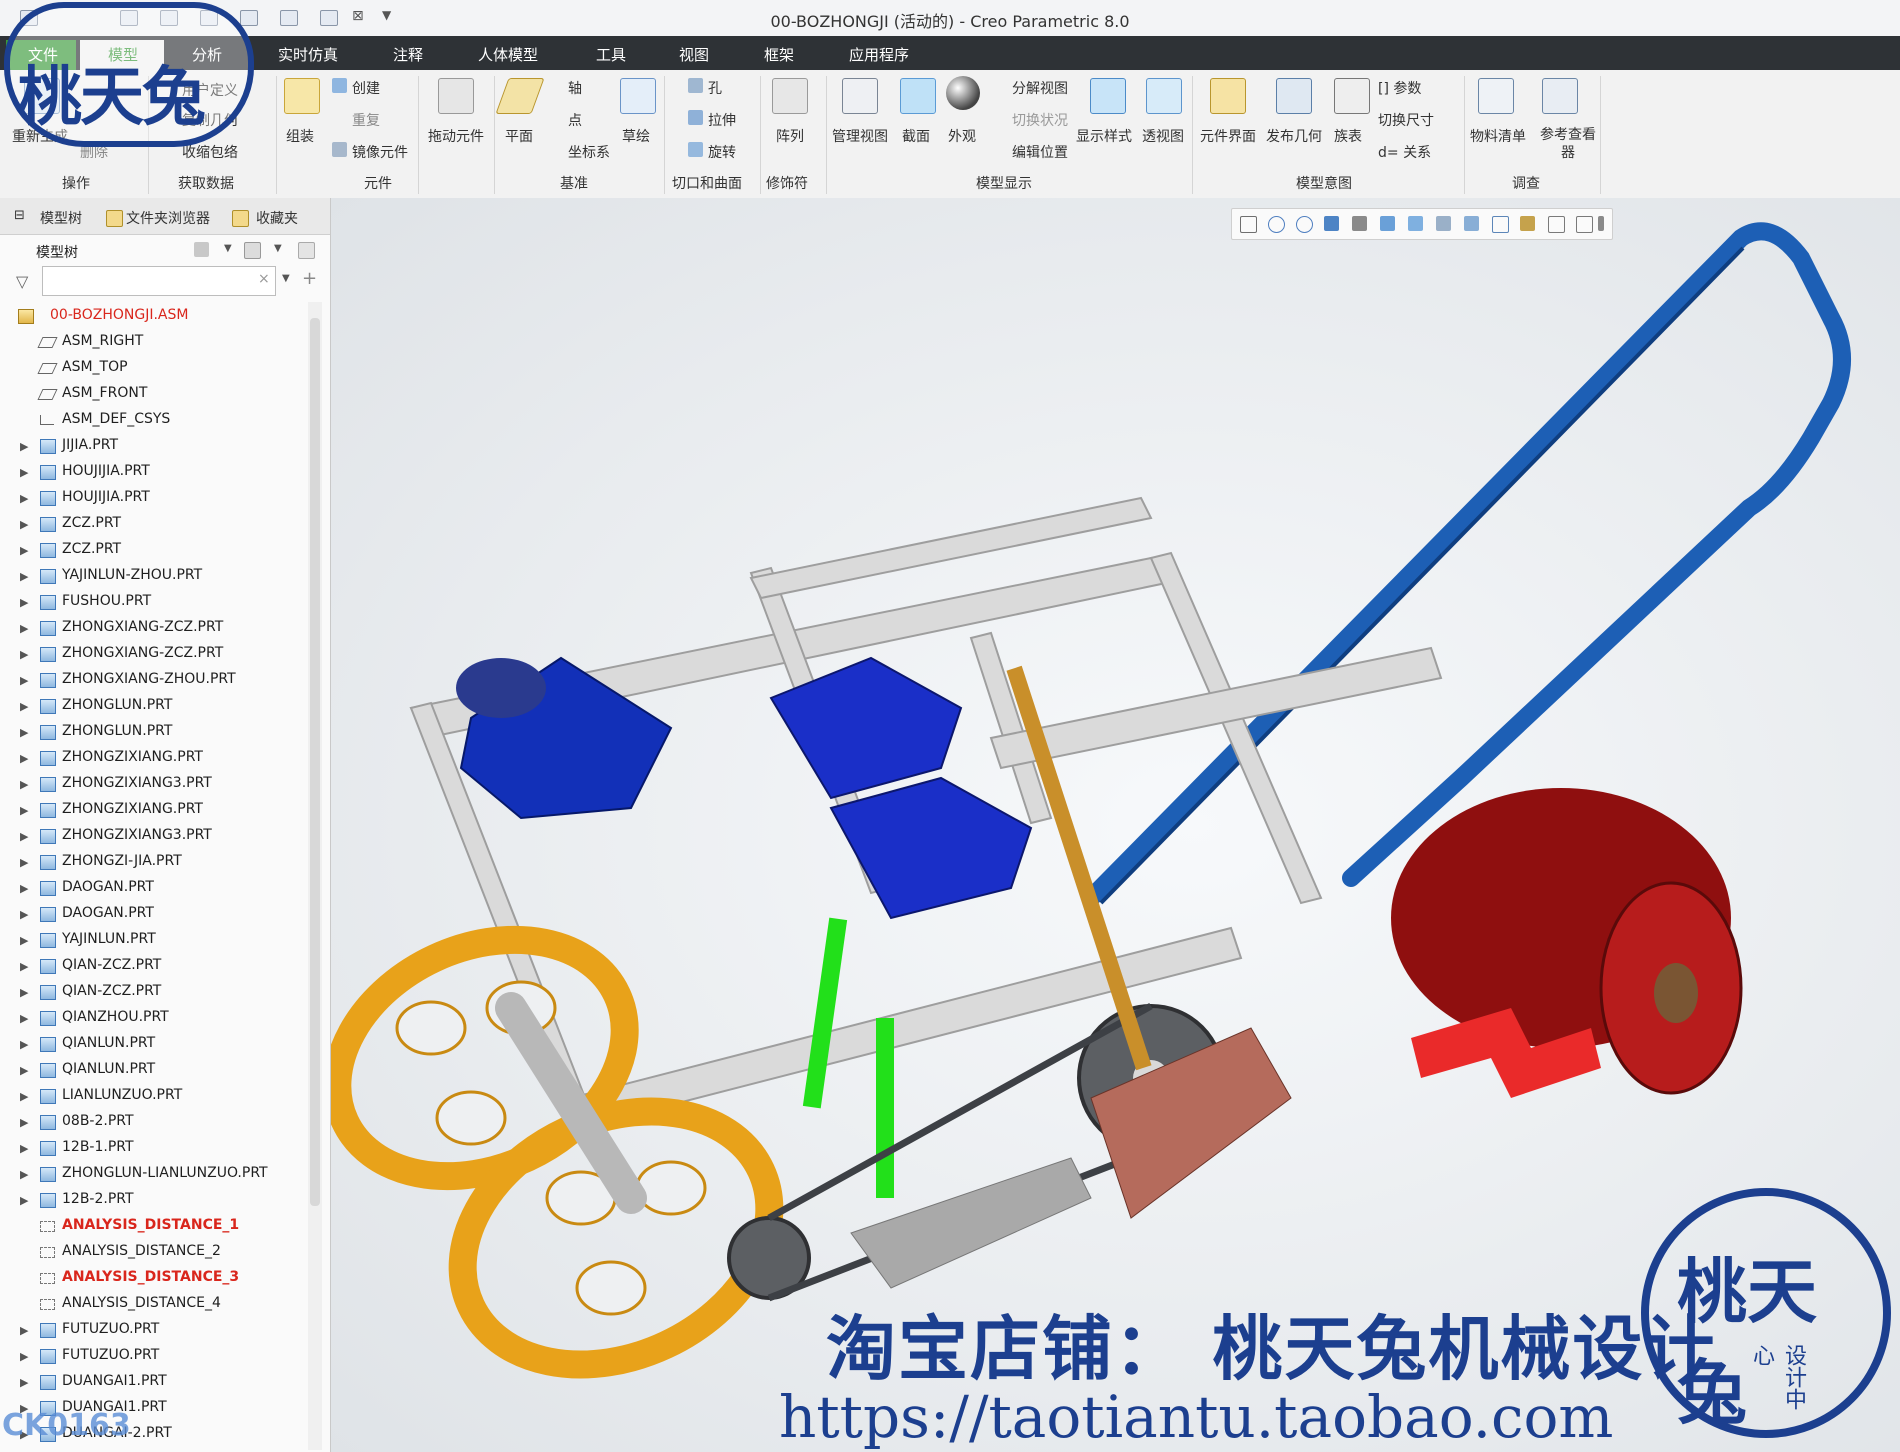 The width and height of the screenshot is (1900, 1452). Describe the element at coordinates (155, 1045) in the screenshot. I see `tree-item: ▶ QIANLUN.PRT` at that location.